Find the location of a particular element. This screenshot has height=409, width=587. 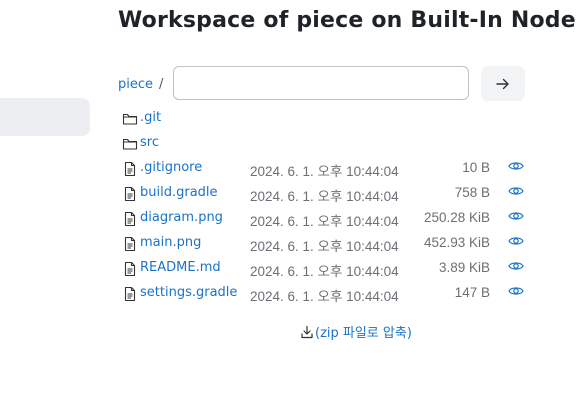

directory-name: .git is located at coordinates (150, 117).